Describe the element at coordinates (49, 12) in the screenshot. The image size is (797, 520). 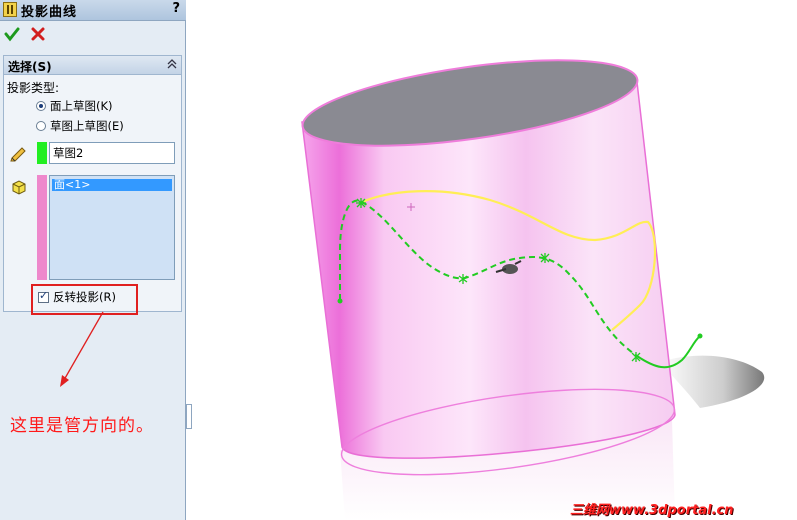
I see `panel-title: 投影曲线` at that location.